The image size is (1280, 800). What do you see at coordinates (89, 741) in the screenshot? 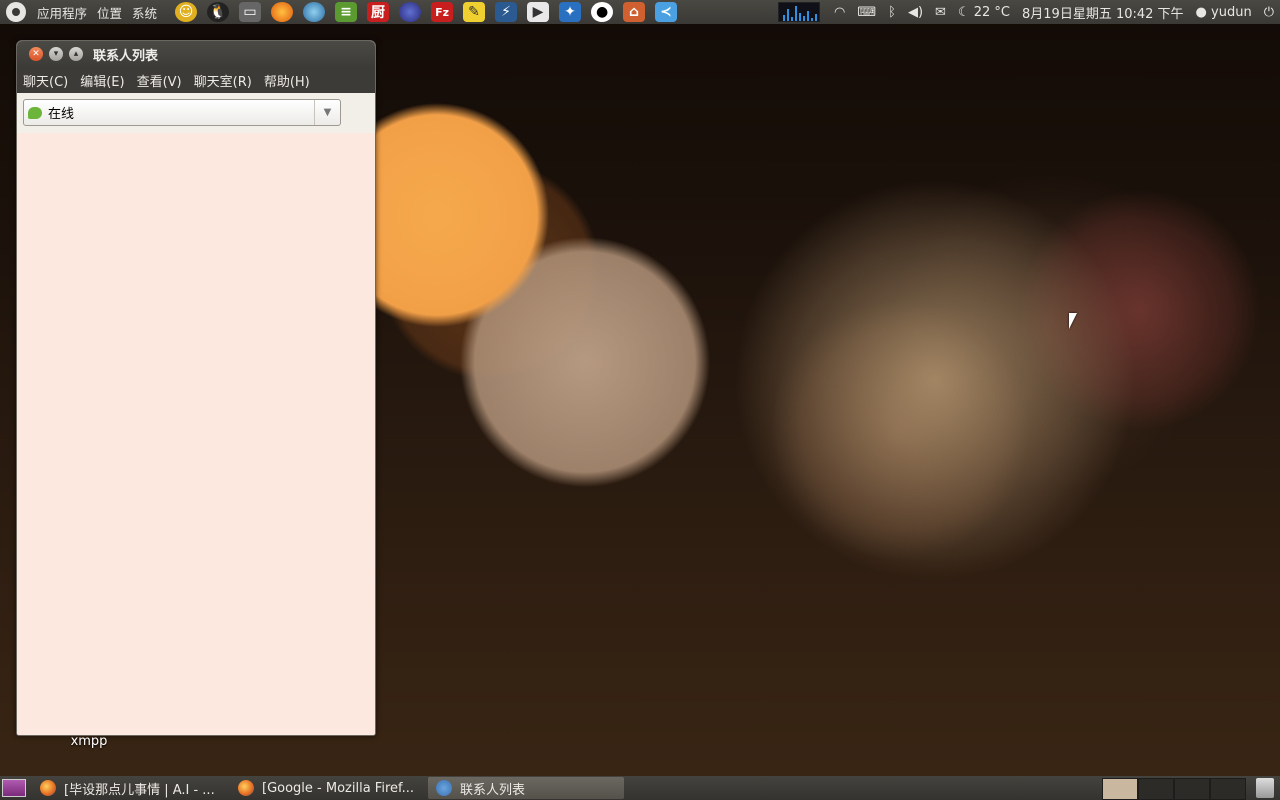
I see `desktop-icon-label: xmpp` at bounding box center [89, 741].